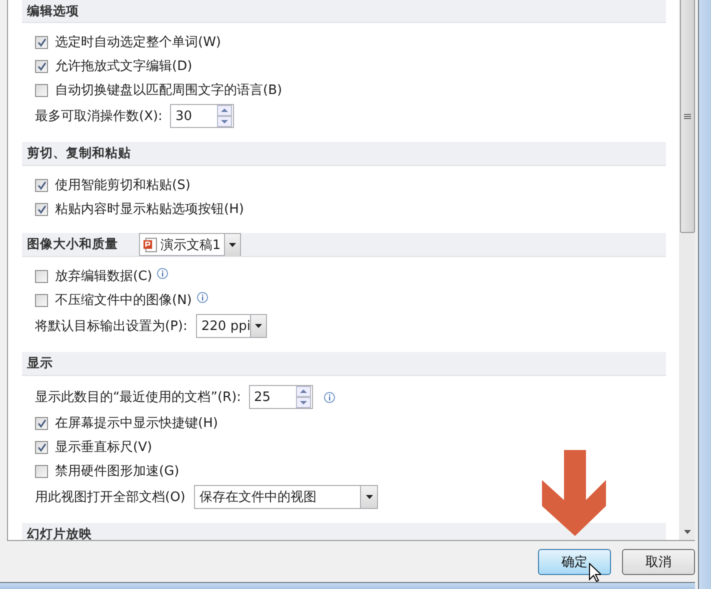  Describe the element at coordinates (59, 533) in the screenshot. I see `section-title: 幻灯片放映` at that location.